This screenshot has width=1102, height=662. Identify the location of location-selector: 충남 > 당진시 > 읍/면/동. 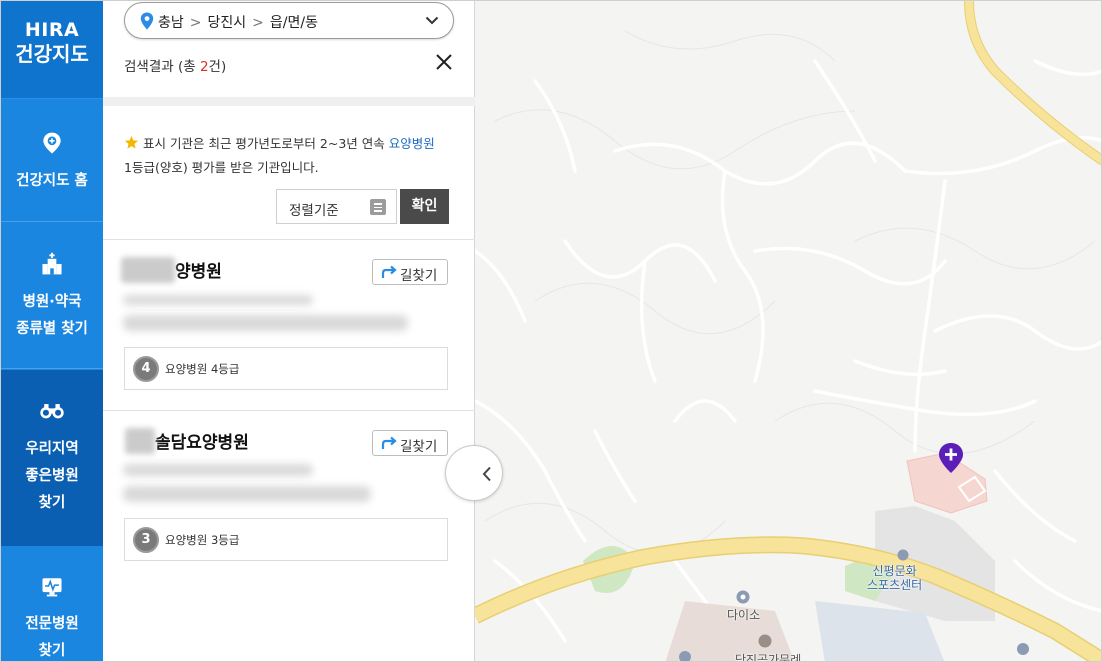
(289, 20).